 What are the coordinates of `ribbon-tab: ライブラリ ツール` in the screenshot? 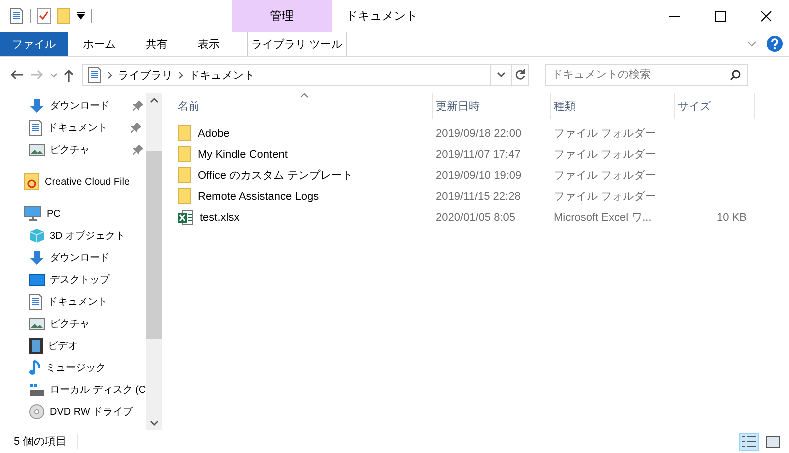 It's located at (297, 44).